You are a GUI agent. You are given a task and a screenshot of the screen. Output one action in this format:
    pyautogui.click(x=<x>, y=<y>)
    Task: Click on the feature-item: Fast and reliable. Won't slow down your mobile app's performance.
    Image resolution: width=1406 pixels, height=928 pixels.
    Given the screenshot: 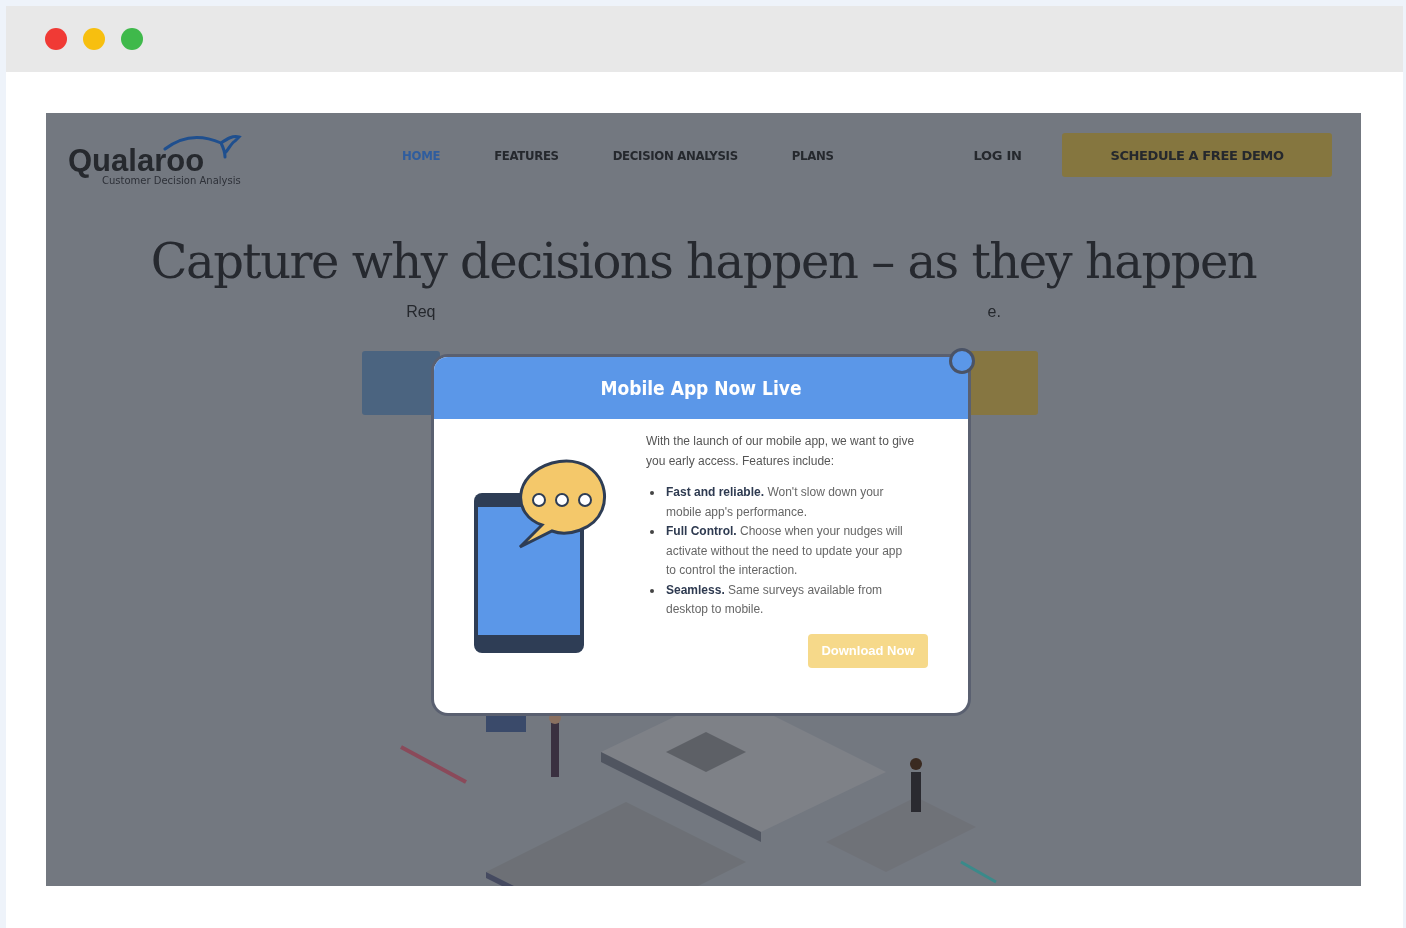 What is the action you would take?
    pyautogui.click(x=775, y=502)
    